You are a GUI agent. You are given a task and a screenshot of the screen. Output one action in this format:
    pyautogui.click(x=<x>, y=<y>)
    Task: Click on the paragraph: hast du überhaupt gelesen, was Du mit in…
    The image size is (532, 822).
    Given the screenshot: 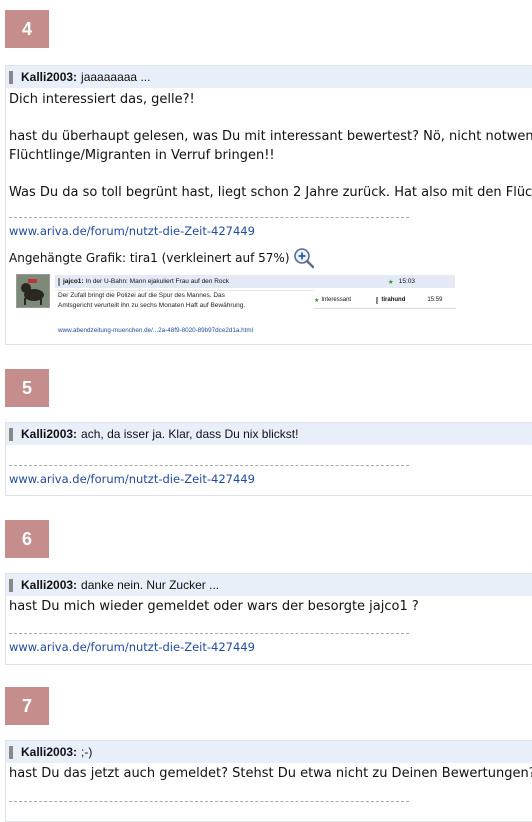 What is the action you would take?
    pyautogui.click(x=270, y=136)
    